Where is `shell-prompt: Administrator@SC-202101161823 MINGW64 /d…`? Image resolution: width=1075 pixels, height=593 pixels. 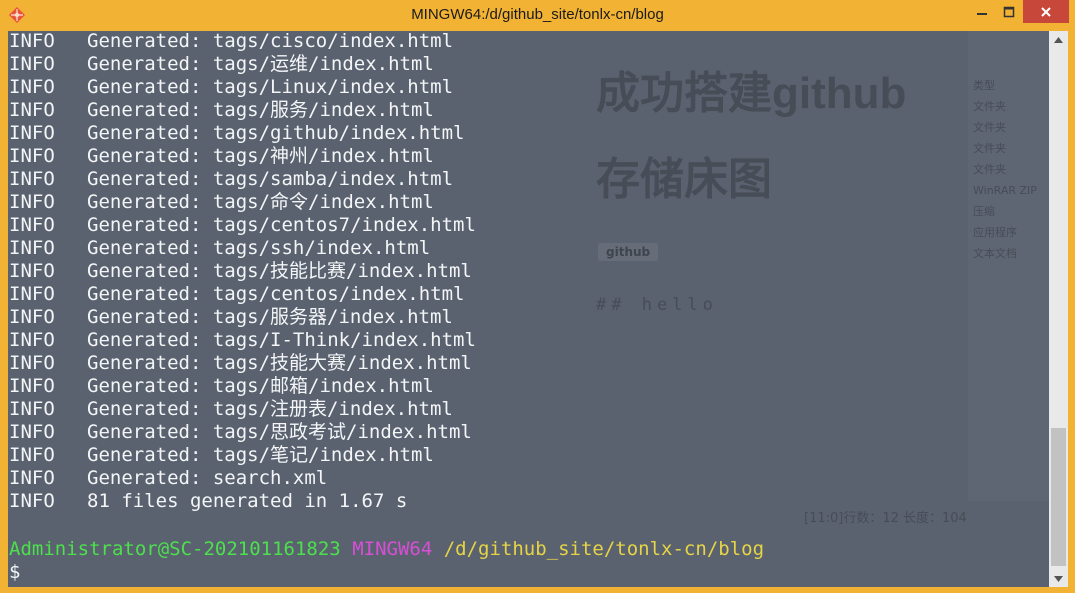 shell-prompt: Administrator@SC-202101161823 MINGW64 /d… is located at coordinates (386, 549).